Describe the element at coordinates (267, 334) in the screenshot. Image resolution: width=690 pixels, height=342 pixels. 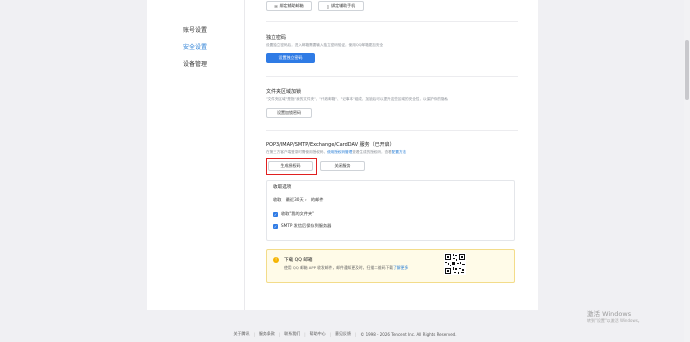
I see `footer-link-terms: 服务条款` at that location.